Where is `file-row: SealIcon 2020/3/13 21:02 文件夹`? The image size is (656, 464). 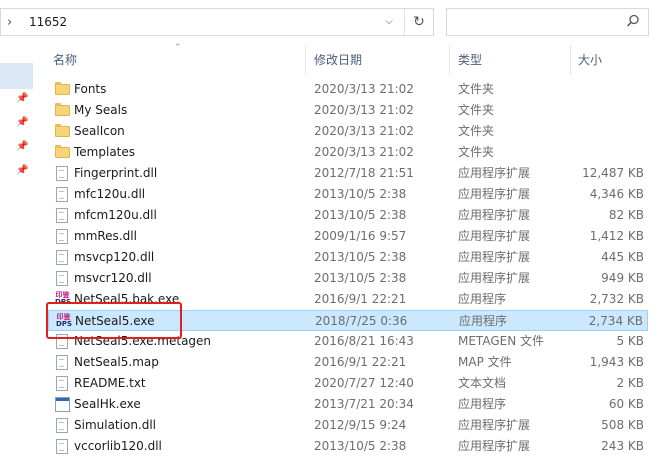
file-row: SealIcon 2020/3/13 21:02 文件夹 is located at coordinates (348, 131).